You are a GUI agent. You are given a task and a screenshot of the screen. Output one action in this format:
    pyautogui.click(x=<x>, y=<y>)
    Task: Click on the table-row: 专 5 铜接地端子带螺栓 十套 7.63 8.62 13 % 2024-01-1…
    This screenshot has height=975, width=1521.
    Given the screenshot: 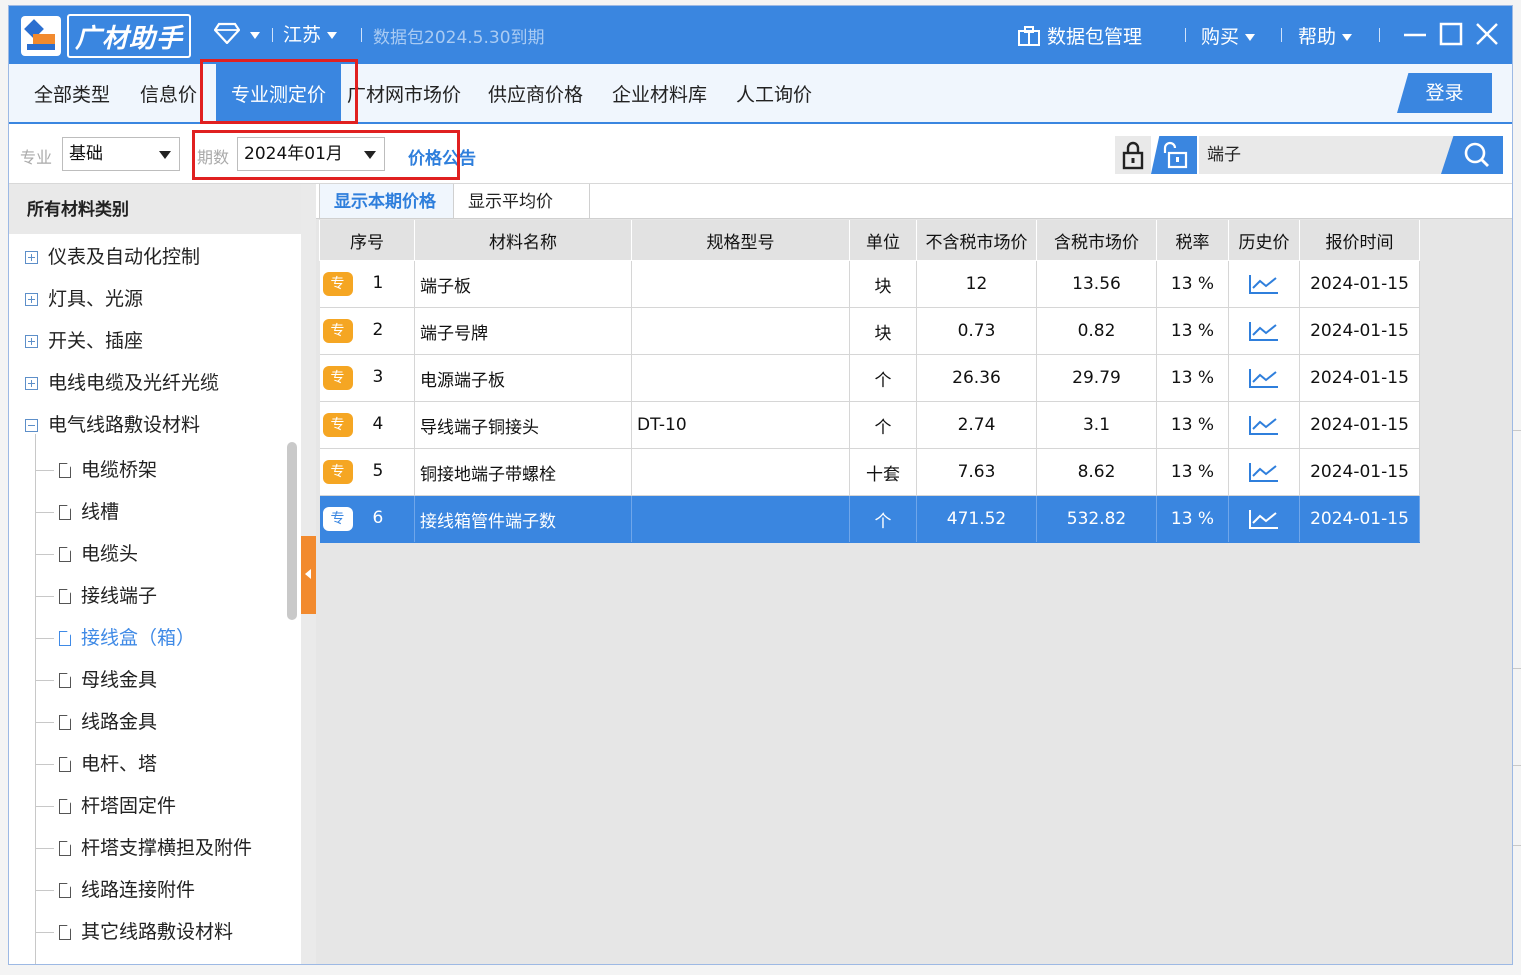 What is the action you would take?
    pyautogui.click(x=869, y=472)
    